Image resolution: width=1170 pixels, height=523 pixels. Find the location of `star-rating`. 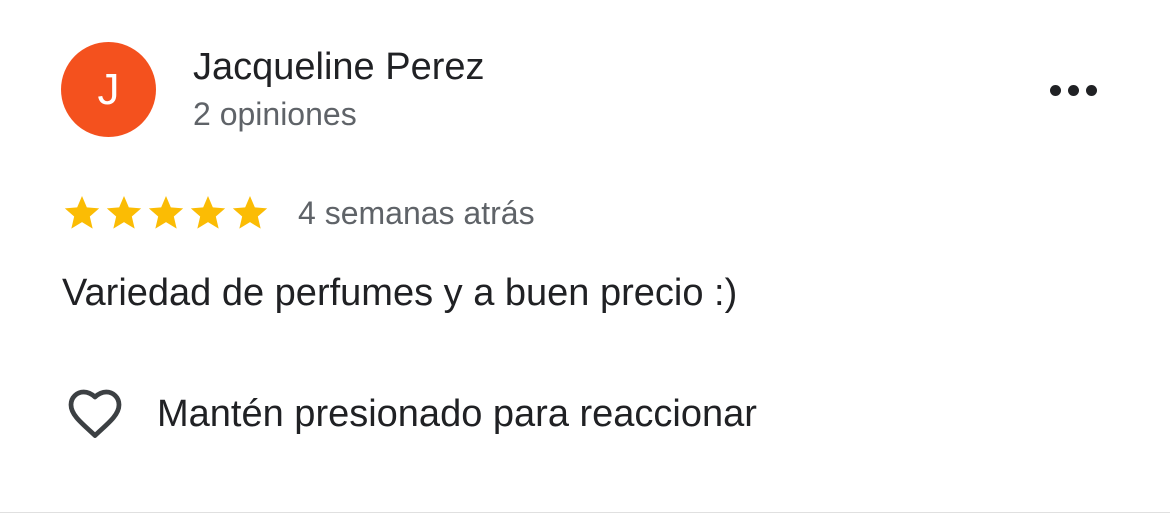

star-rating is located at coordinates (166, 213).